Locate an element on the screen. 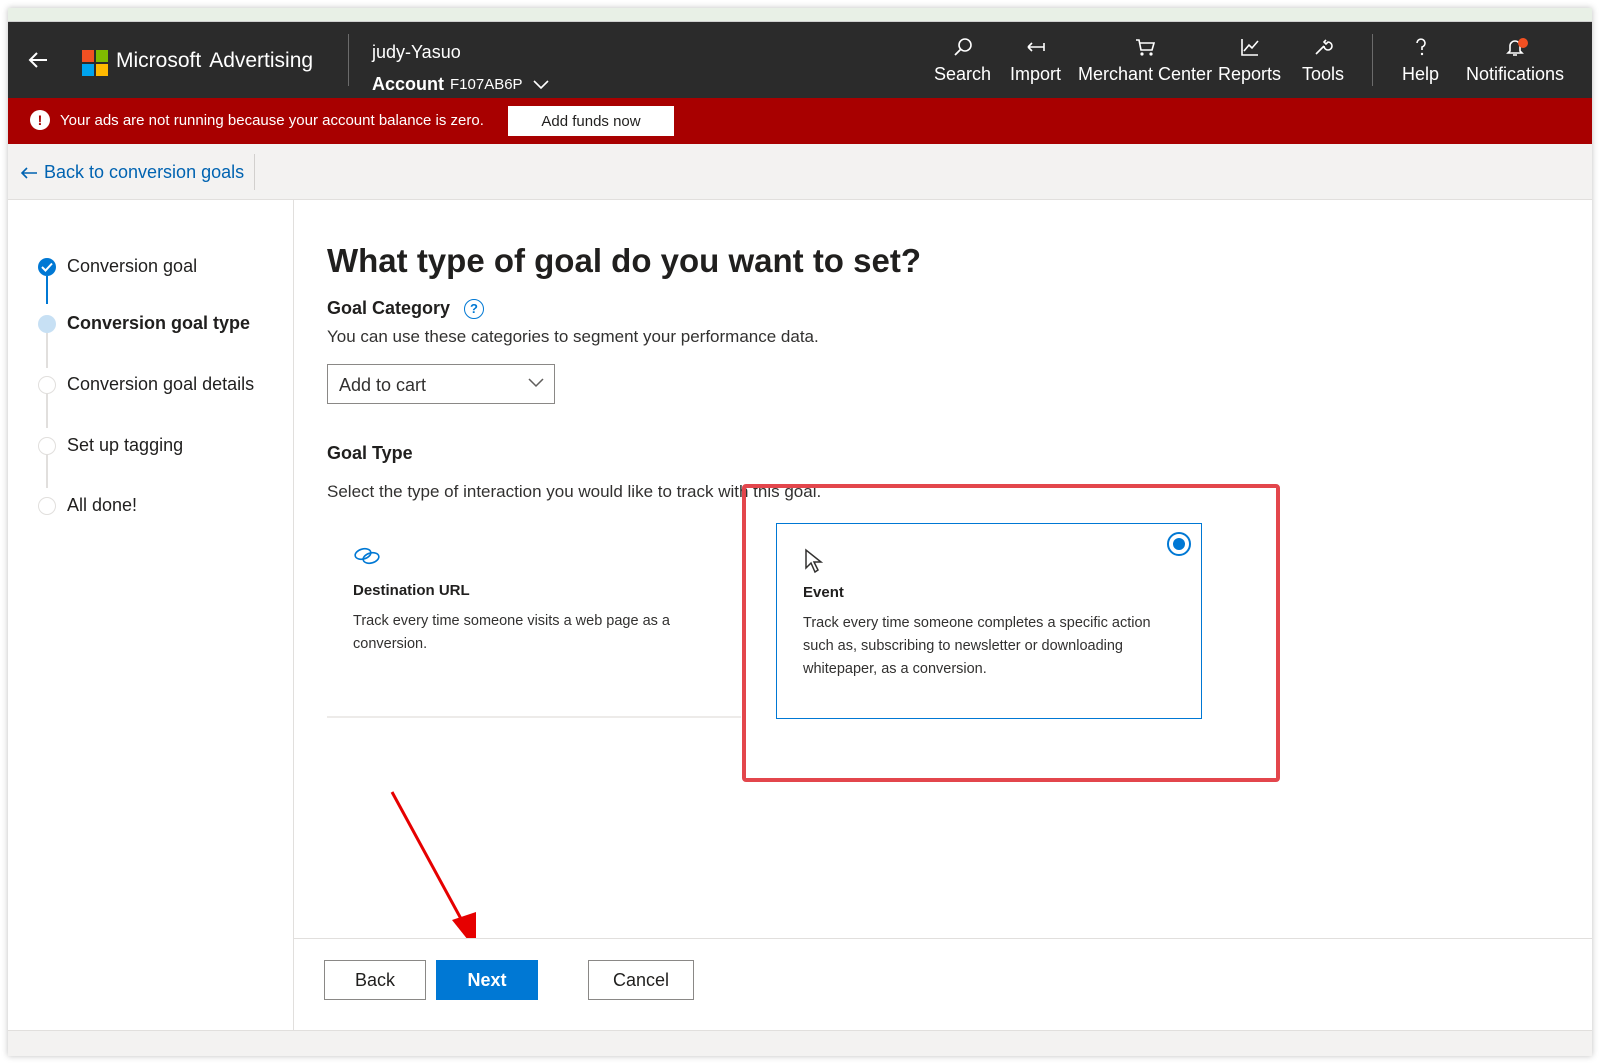  step-conversion-goal: Conversion goal is located at coordinates (117, 266).